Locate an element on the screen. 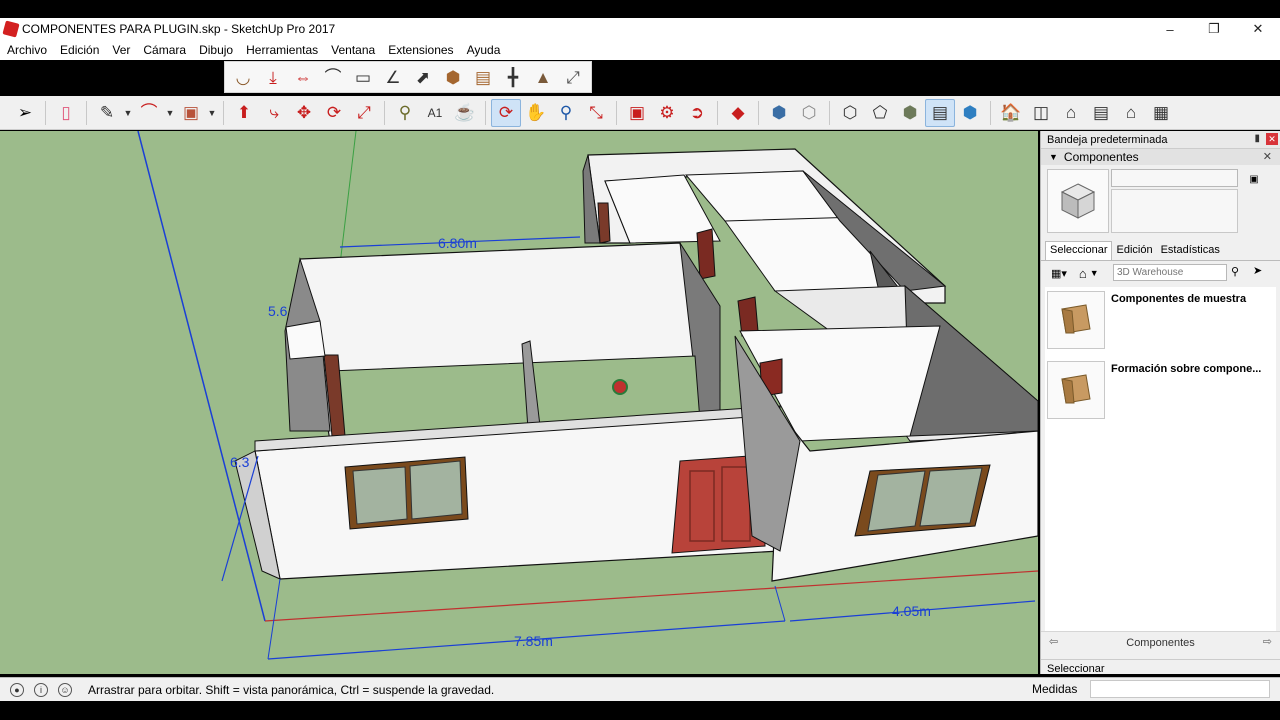 The height and width of the screenshot is (720, 1280). arc-icon: ⌒ is located at coordinates (149, 113).